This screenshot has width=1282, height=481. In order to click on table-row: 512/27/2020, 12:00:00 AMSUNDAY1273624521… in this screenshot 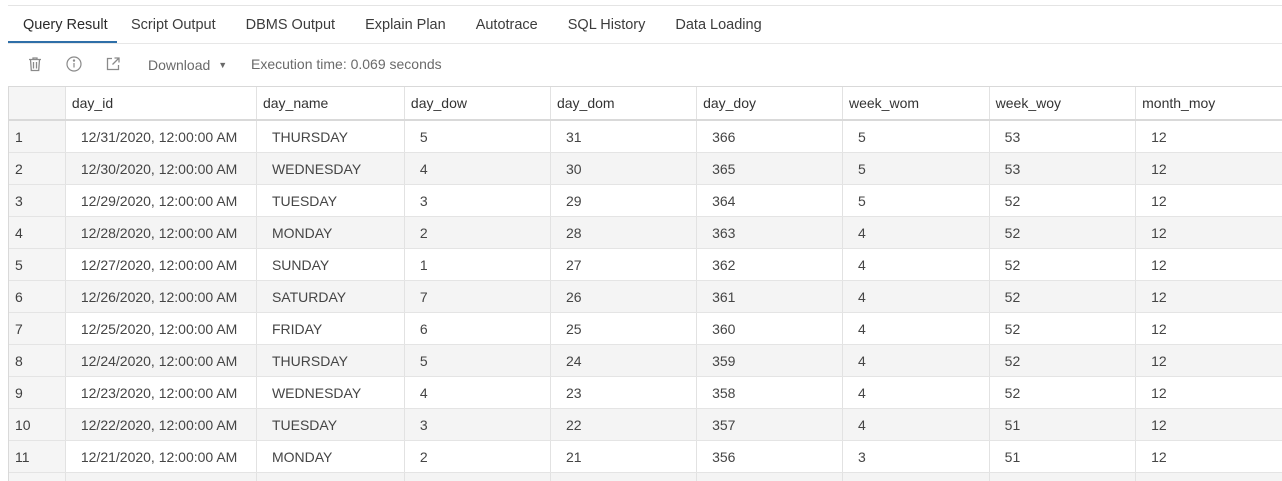, I will do `click(645, 265)`.